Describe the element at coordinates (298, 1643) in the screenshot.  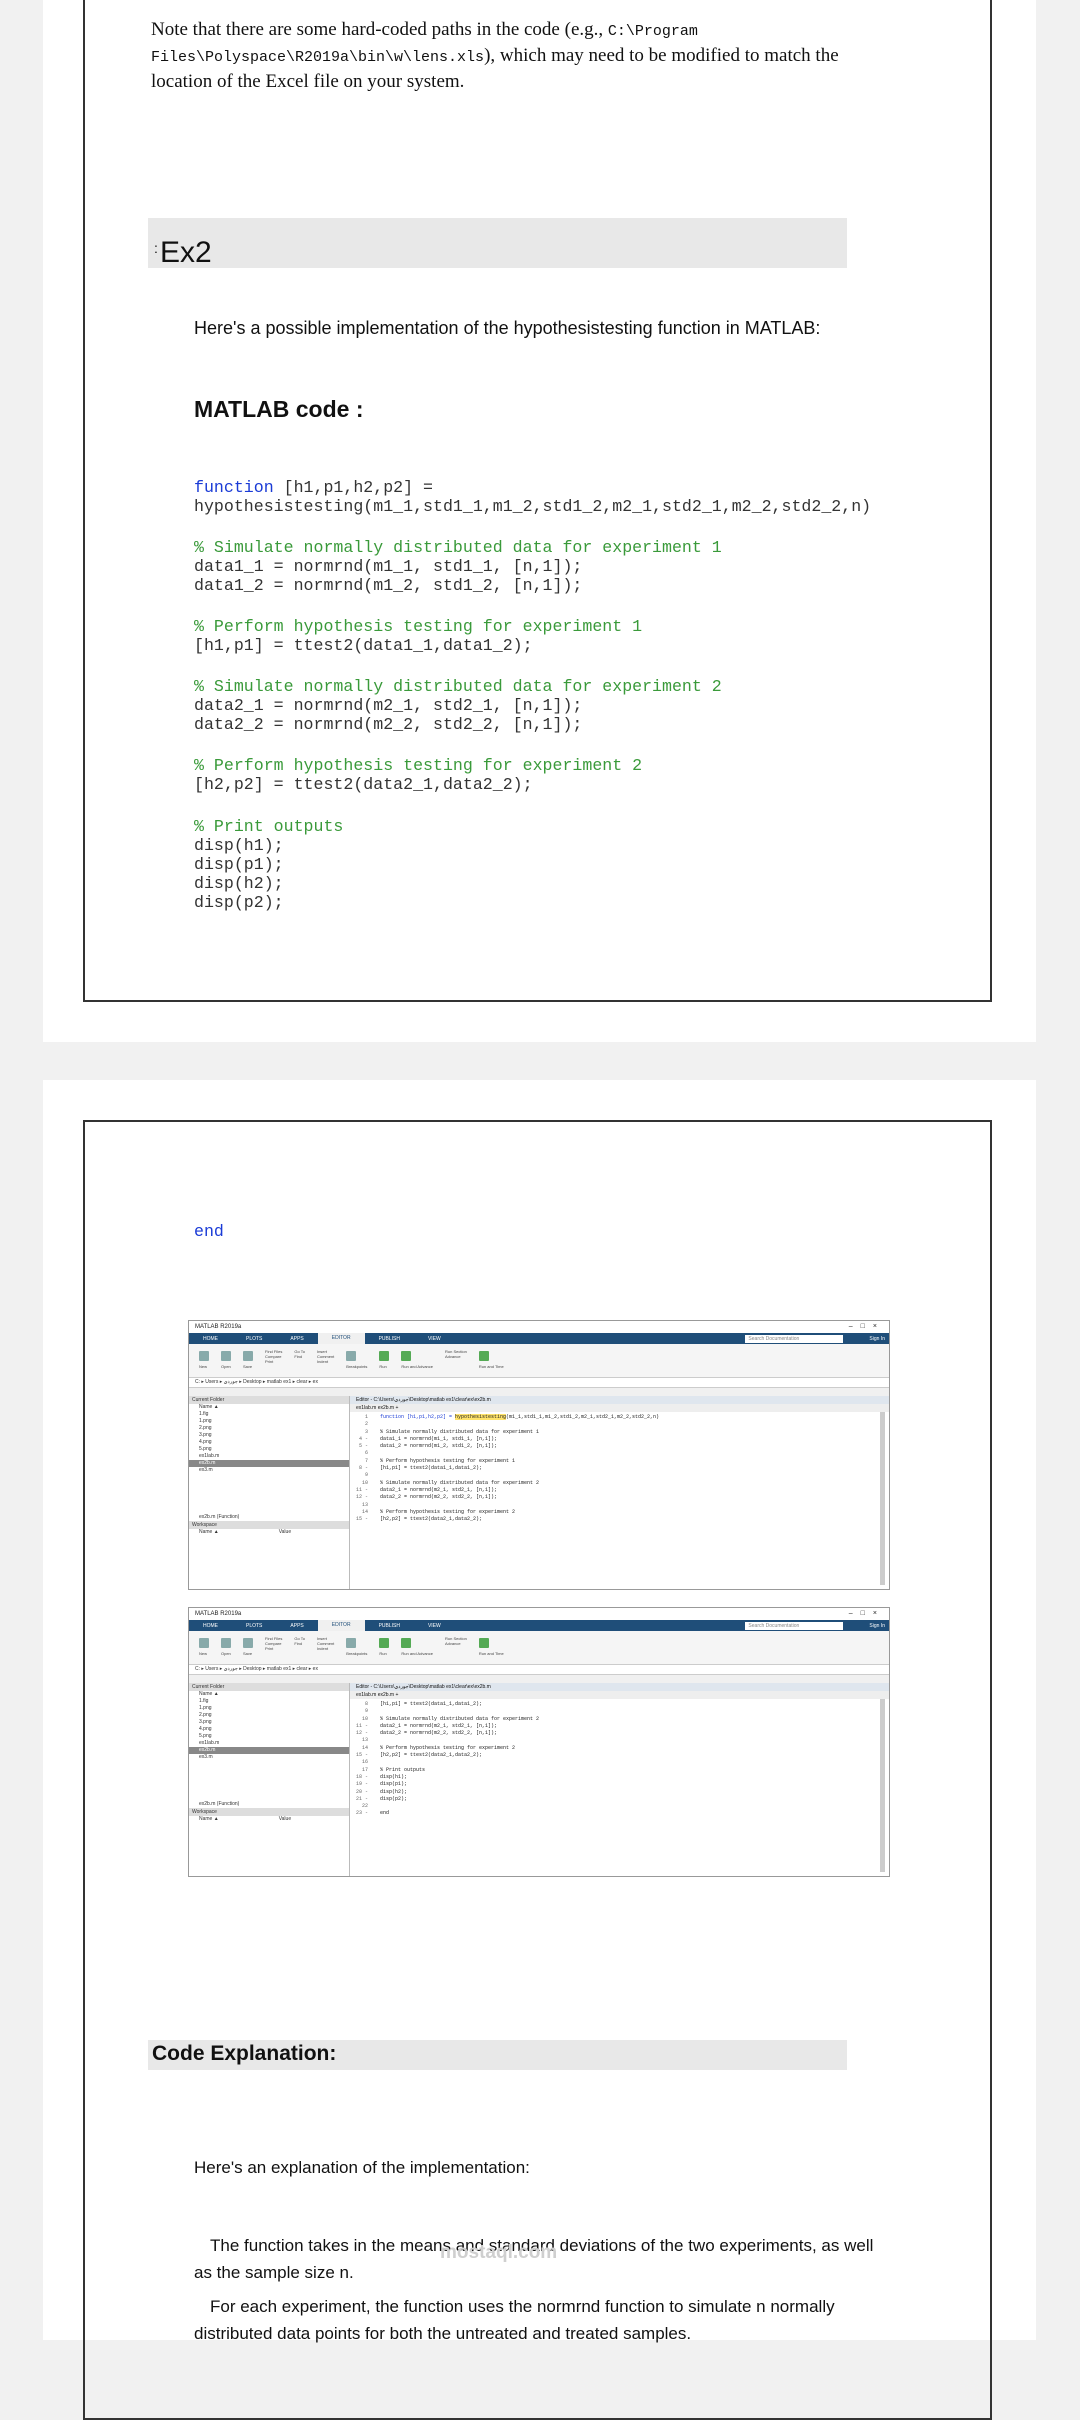
I see `ribbon-find: Find` at that location.